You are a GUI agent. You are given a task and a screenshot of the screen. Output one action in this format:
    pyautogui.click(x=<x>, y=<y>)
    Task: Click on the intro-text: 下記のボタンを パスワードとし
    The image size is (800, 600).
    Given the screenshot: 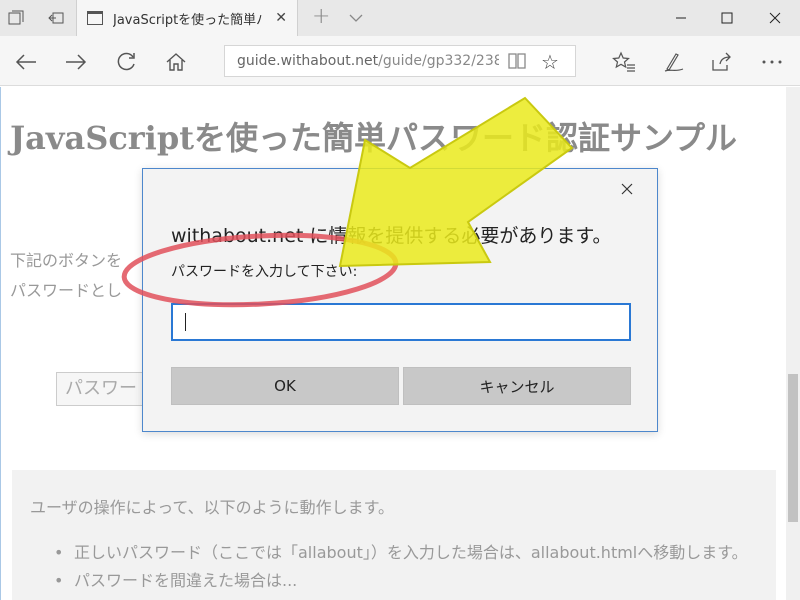 What is the action you would take?
    pyautogui.click(x=66, y=276)
    